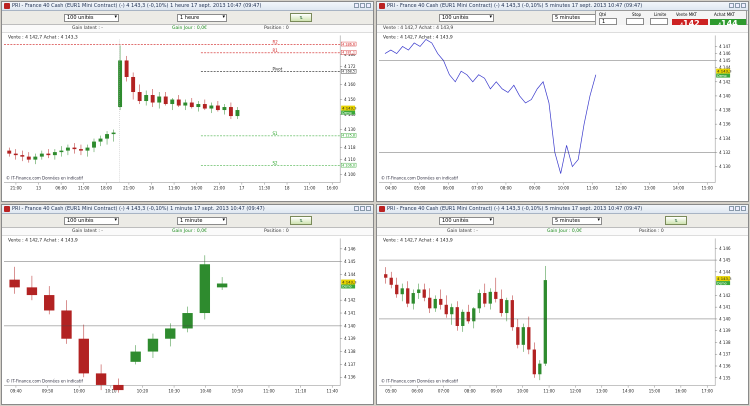 This screenshot has width=750, height=406. I want to click on y-tick-label: 4 141, so click(725, 307).